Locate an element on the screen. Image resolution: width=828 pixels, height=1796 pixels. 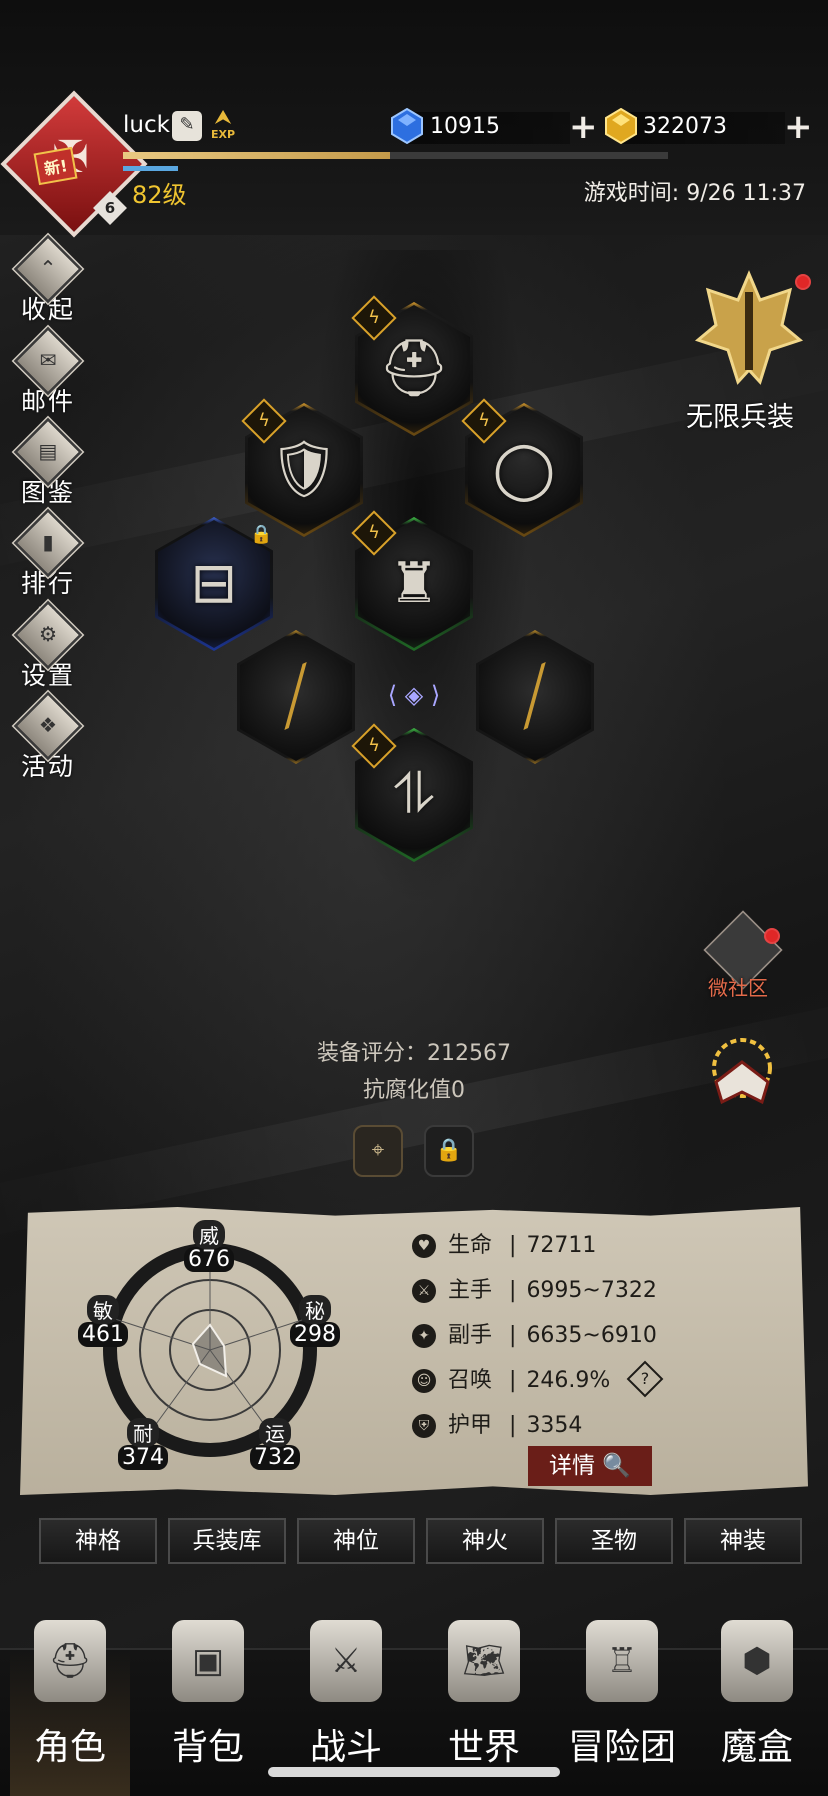
nav-battle: ⚔ 战斗 is located at coordinates (346, 1695).